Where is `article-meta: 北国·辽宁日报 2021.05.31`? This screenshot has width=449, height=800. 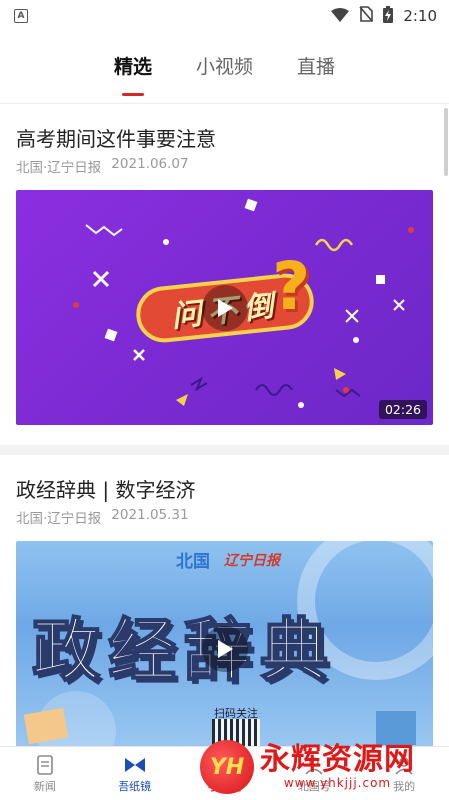 article-meta: 北国·辽宁日报 2021.05.31 is located at coordinates (224, 517).